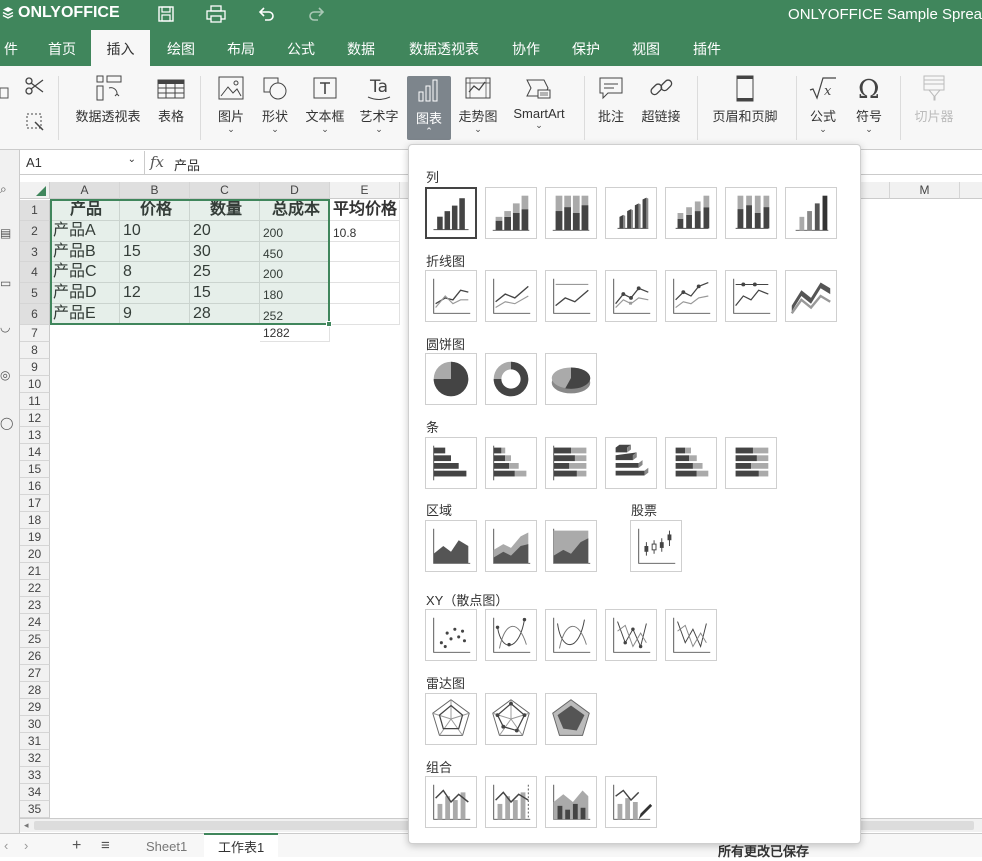 The image size is (982, 861). I want to click on tab-layout: 布局, so click(241, 48).